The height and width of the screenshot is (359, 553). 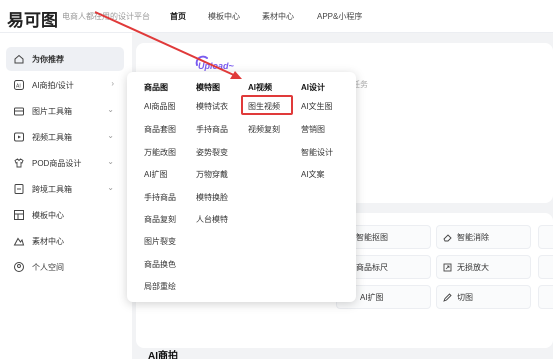 What do you see at coordinates (212, 197) in the screenshot?
I see `menu-item: 模特换脸` at bounding box center [212, 197].